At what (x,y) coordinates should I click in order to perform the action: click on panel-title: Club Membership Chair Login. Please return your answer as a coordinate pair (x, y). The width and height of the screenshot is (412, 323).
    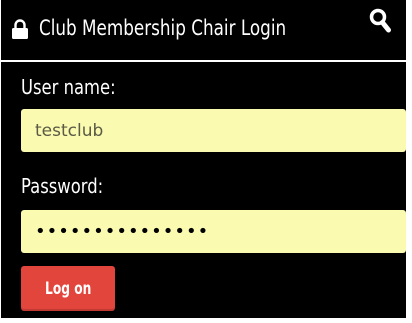
    Looking at the image, I should click on (163, 28).